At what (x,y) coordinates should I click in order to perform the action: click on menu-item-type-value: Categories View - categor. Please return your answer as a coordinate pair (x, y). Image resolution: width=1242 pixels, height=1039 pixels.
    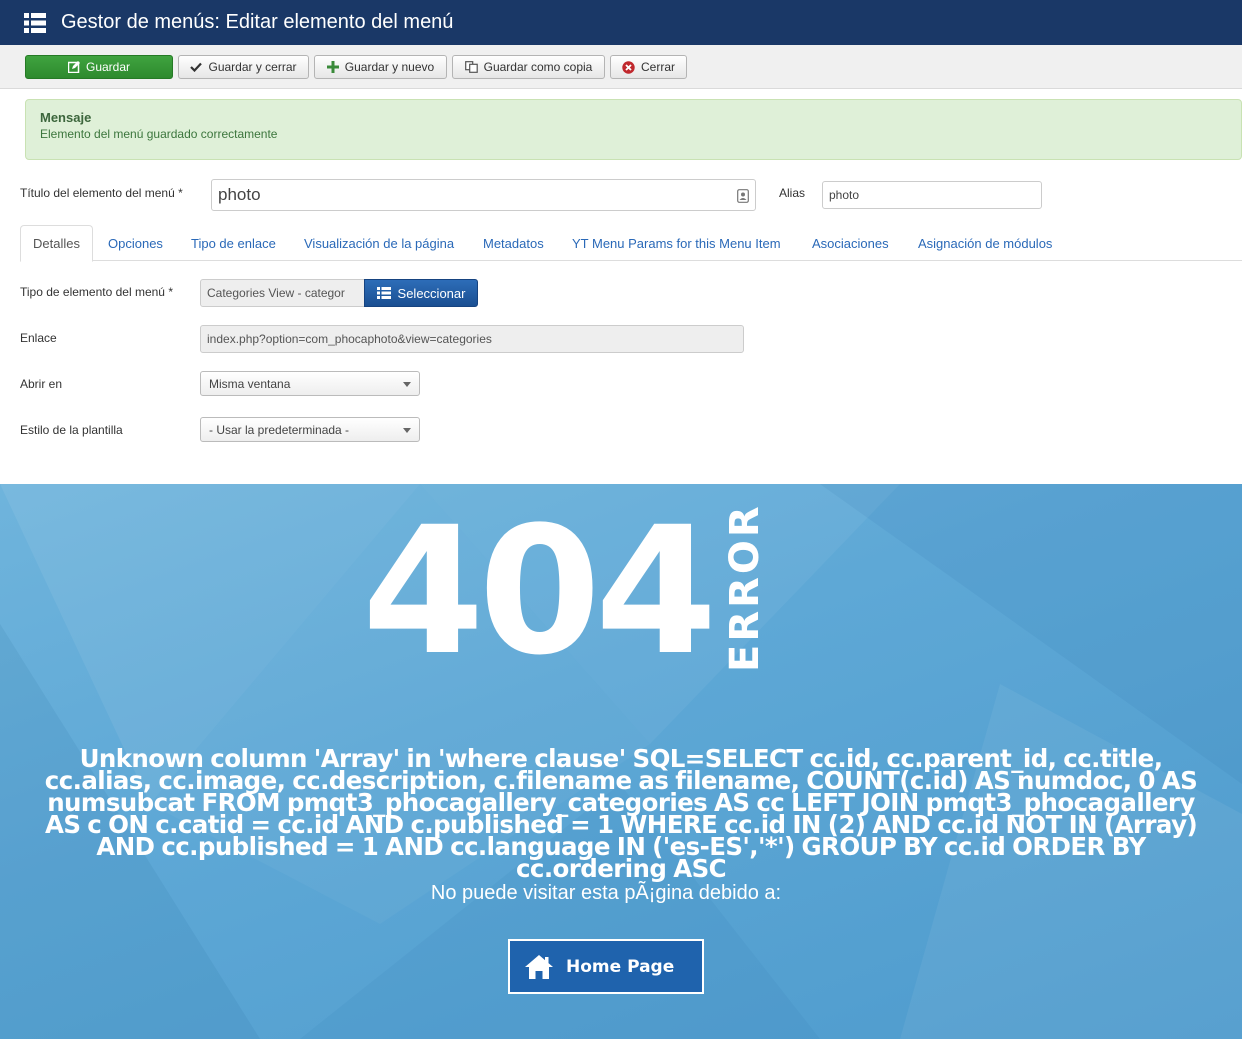
    Looking at the image, I should click on (276, 293).